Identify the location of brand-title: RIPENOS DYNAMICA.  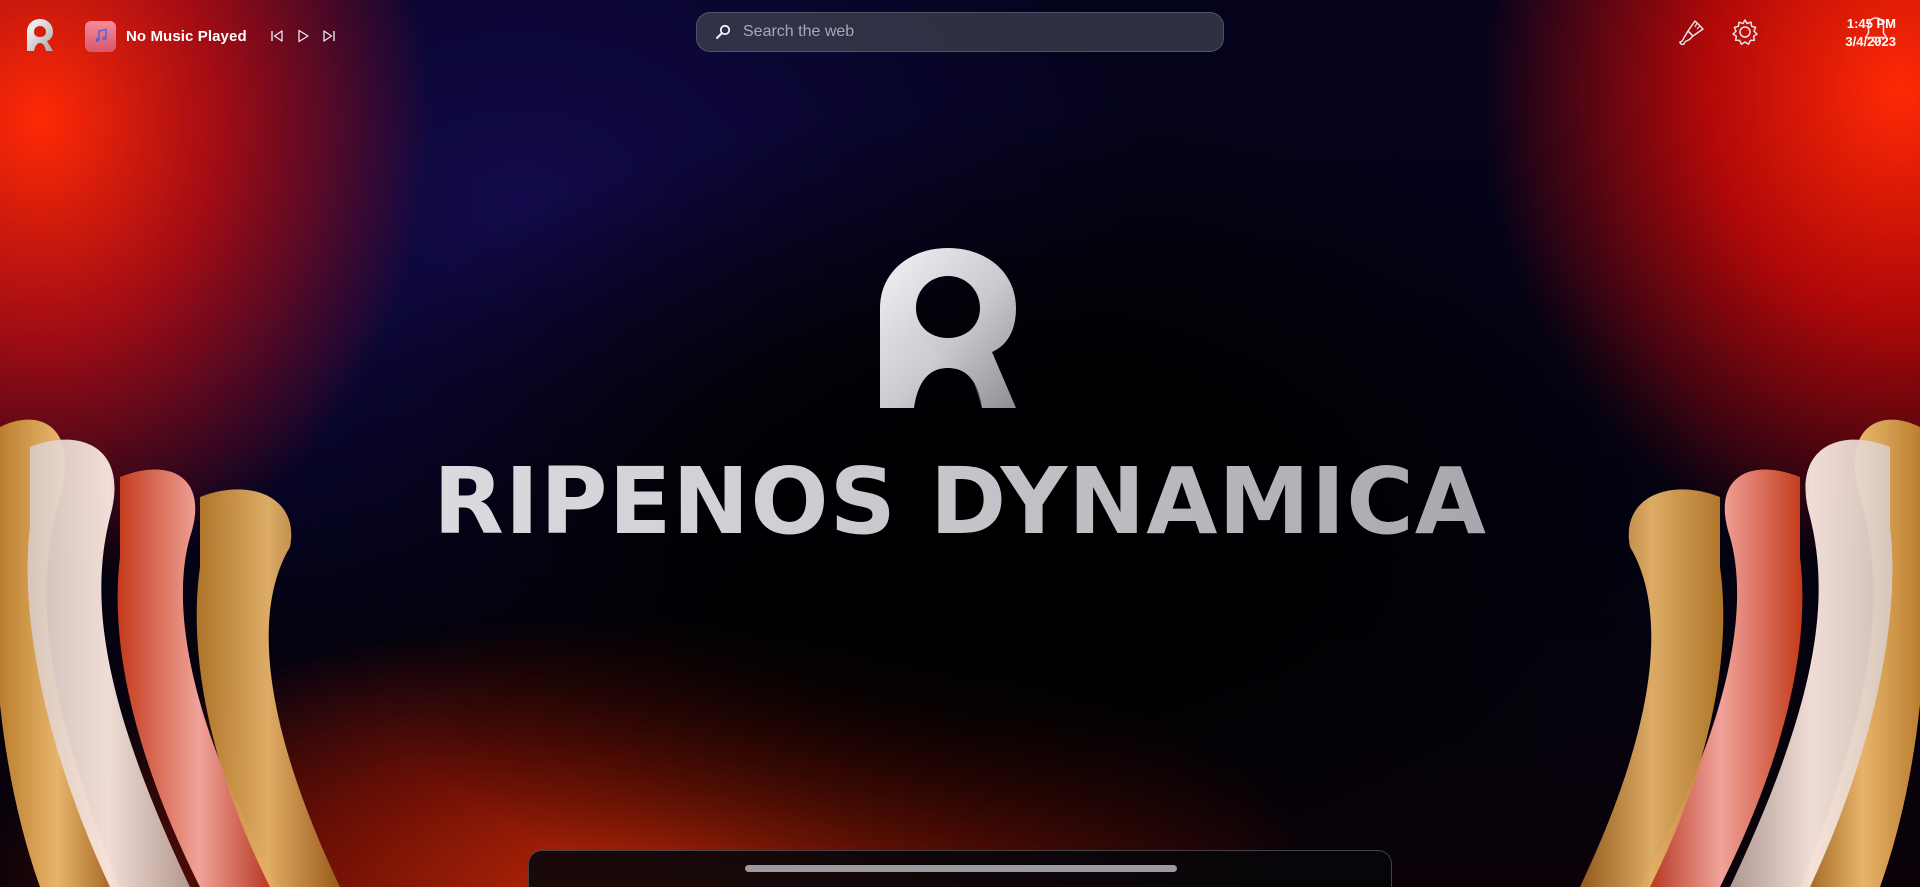
(960, 501).